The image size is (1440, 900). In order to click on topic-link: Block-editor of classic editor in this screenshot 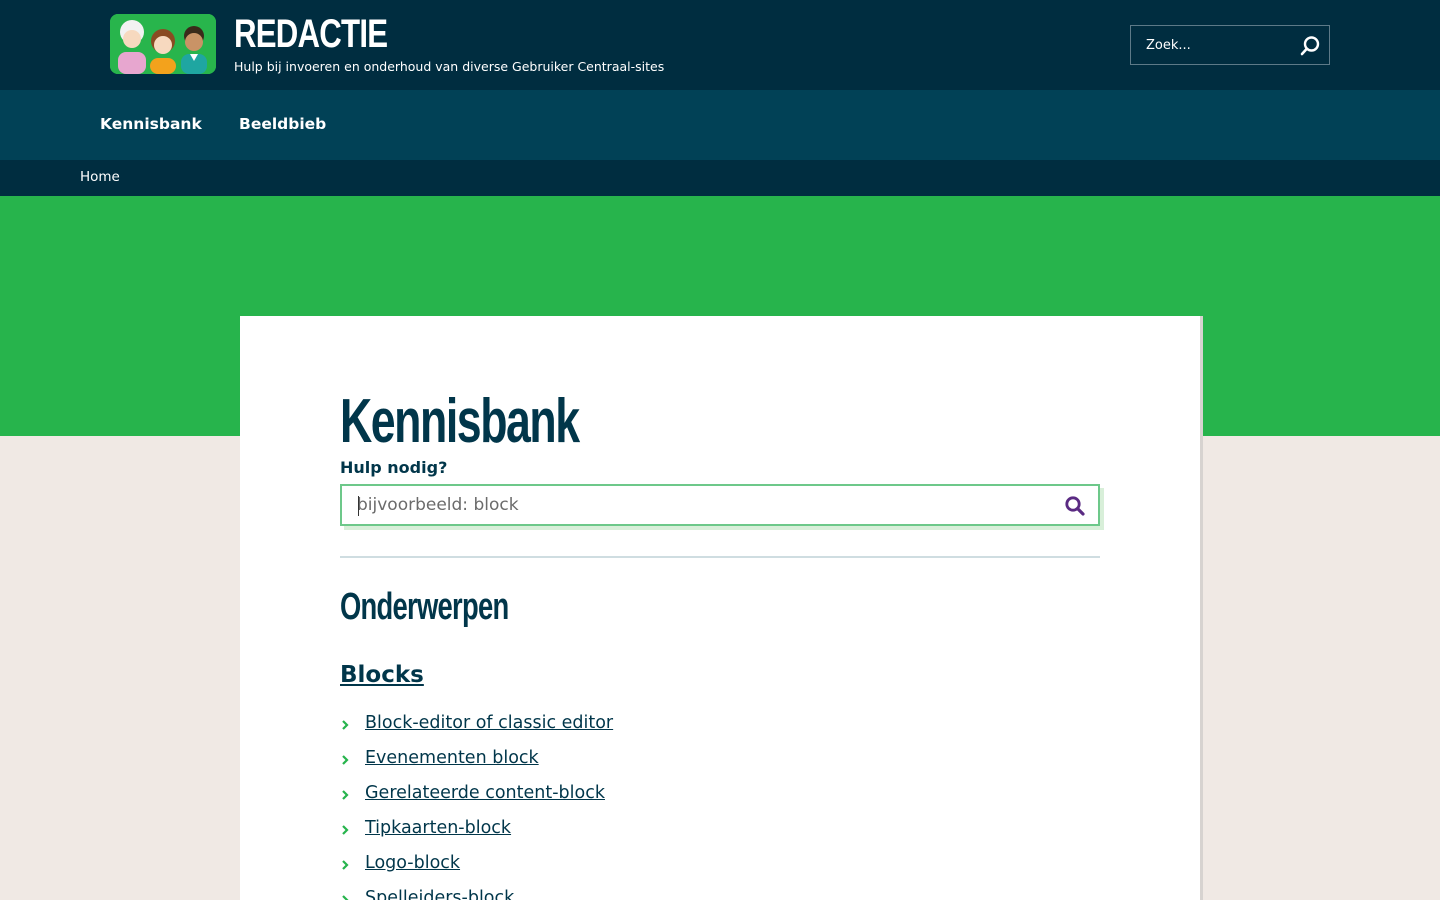, I will do `click(489, 723)`.